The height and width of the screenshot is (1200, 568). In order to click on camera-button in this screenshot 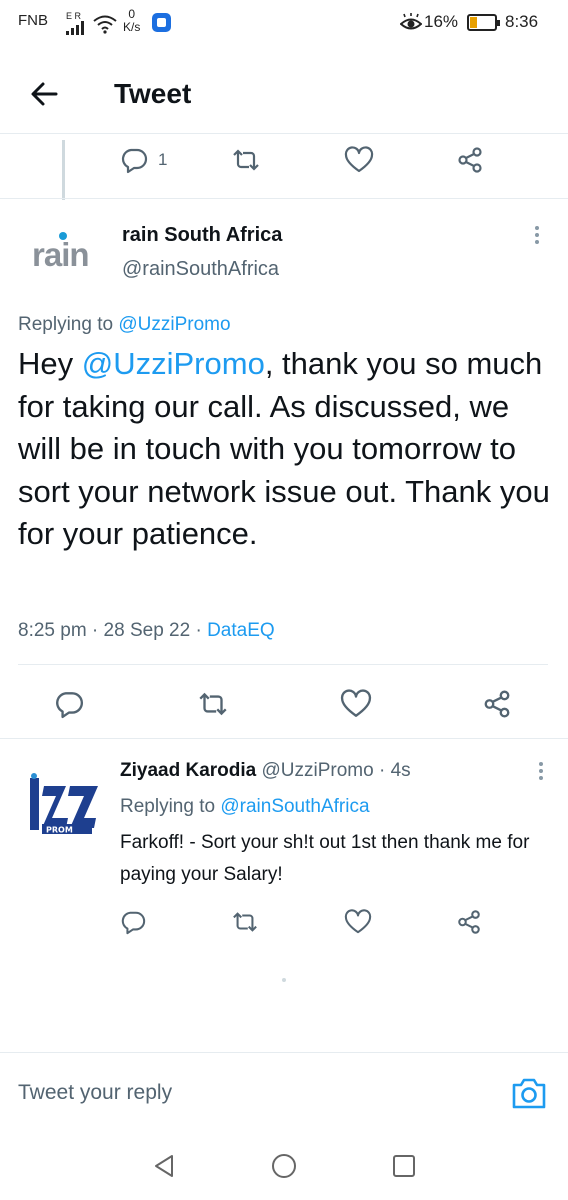, I will do `click(529, 1093)`.